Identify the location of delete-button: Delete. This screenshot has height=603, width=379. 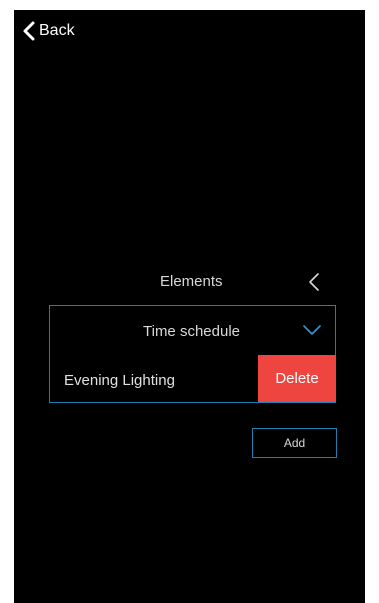
(297, 378).